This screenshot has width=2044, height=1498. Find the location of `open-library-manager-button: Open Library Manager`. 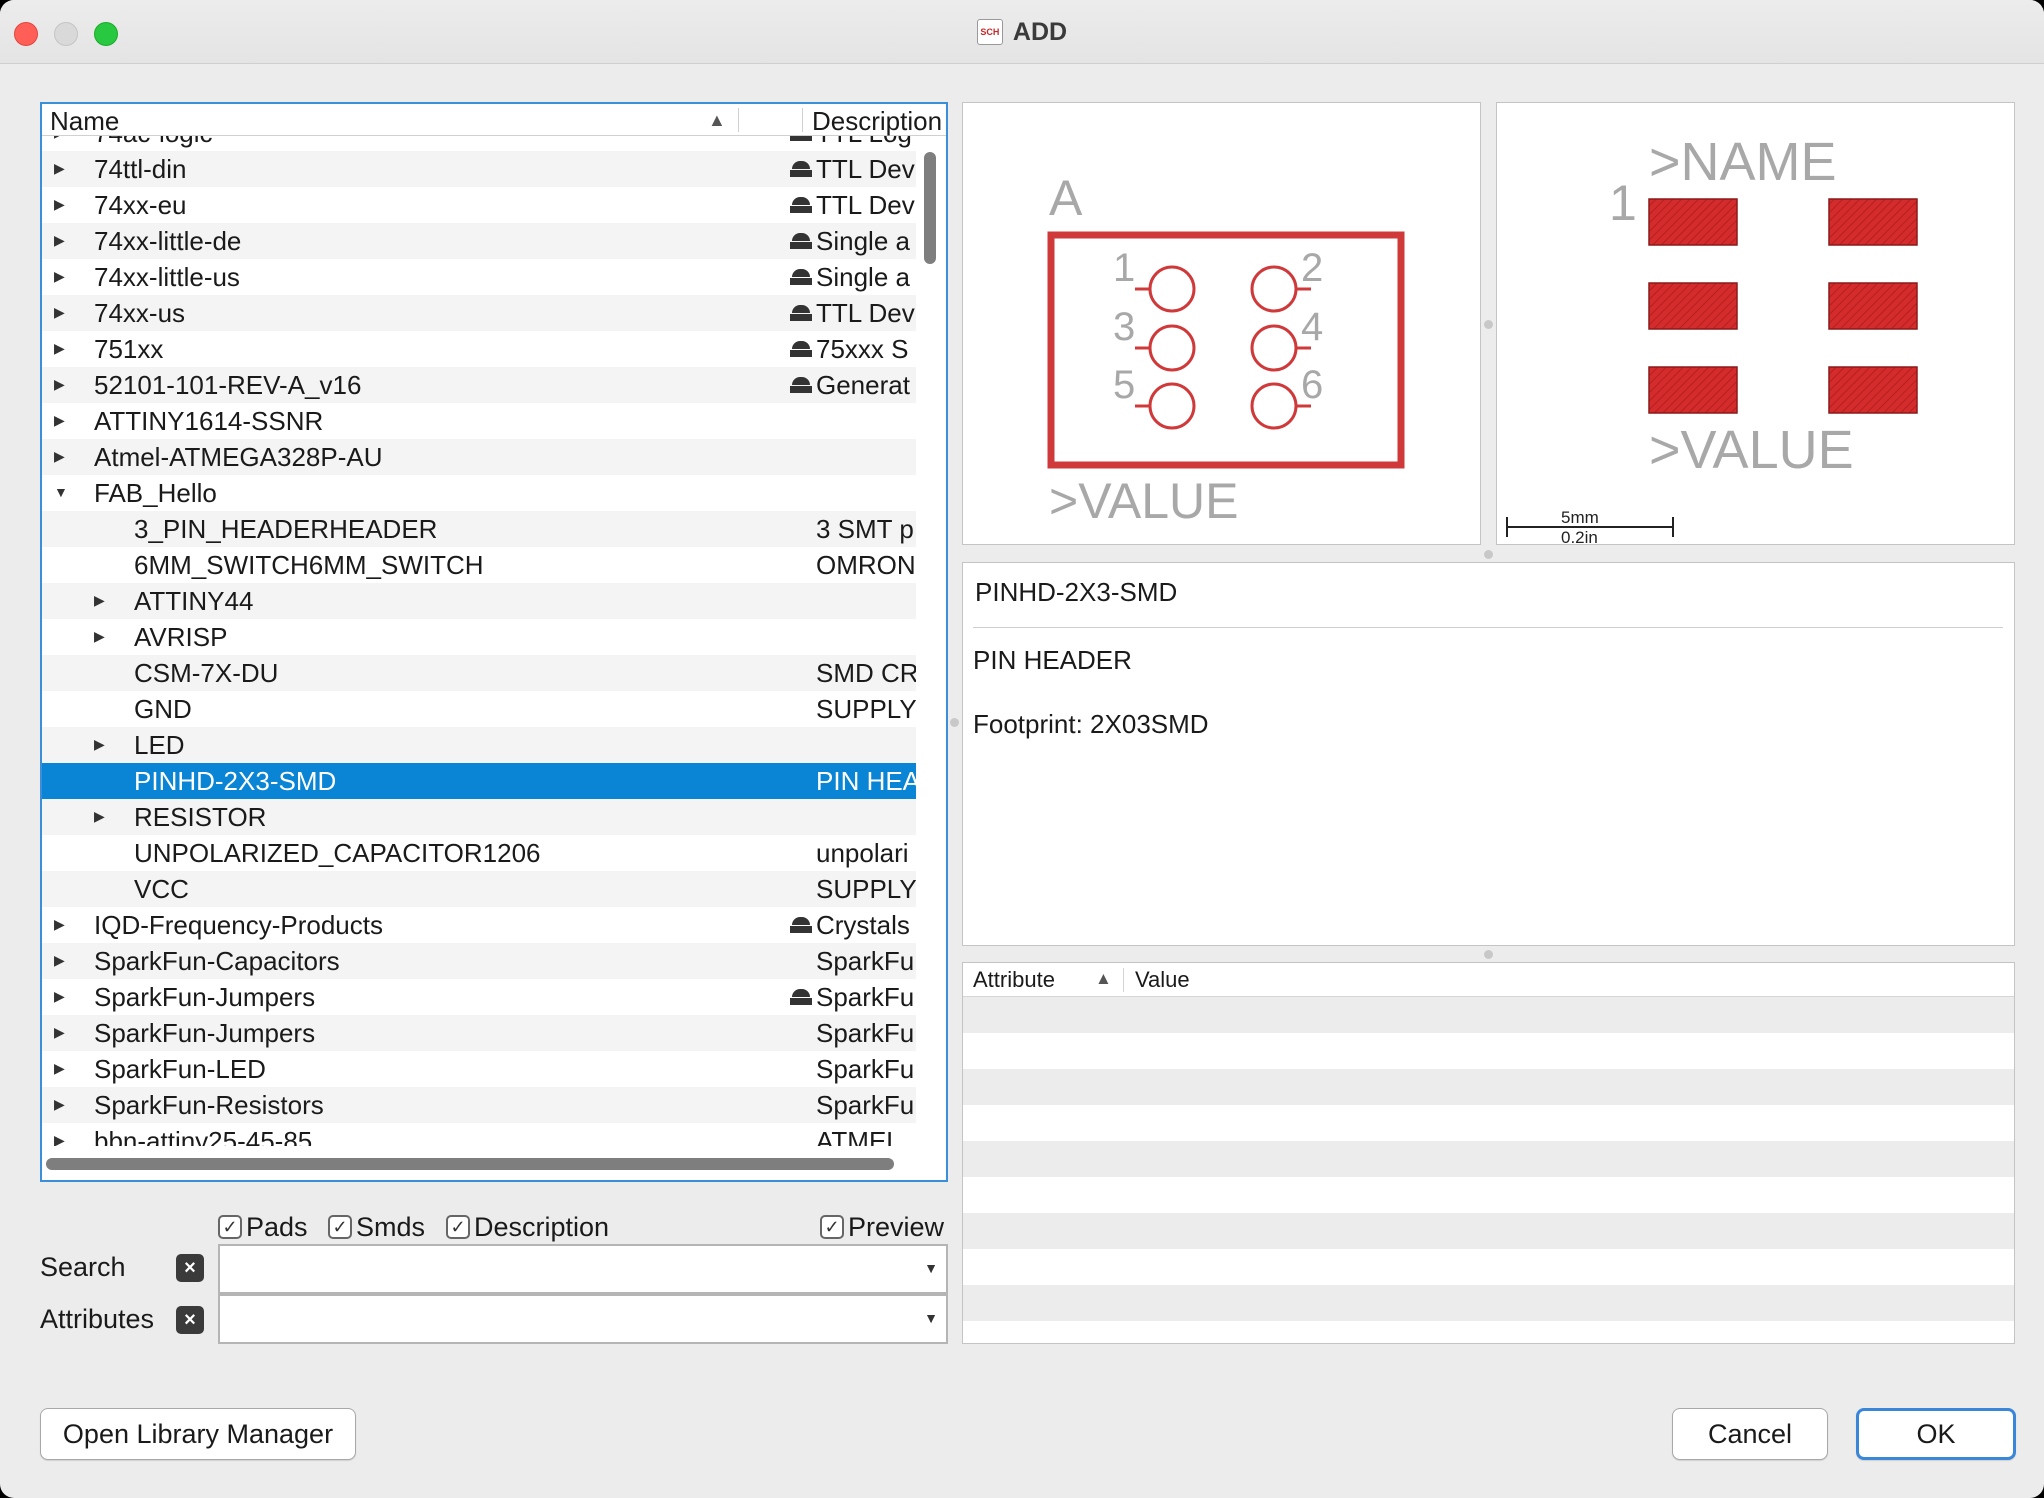

open-library-manager-button: Open Library Manager is located at coordinates (198, 1434).